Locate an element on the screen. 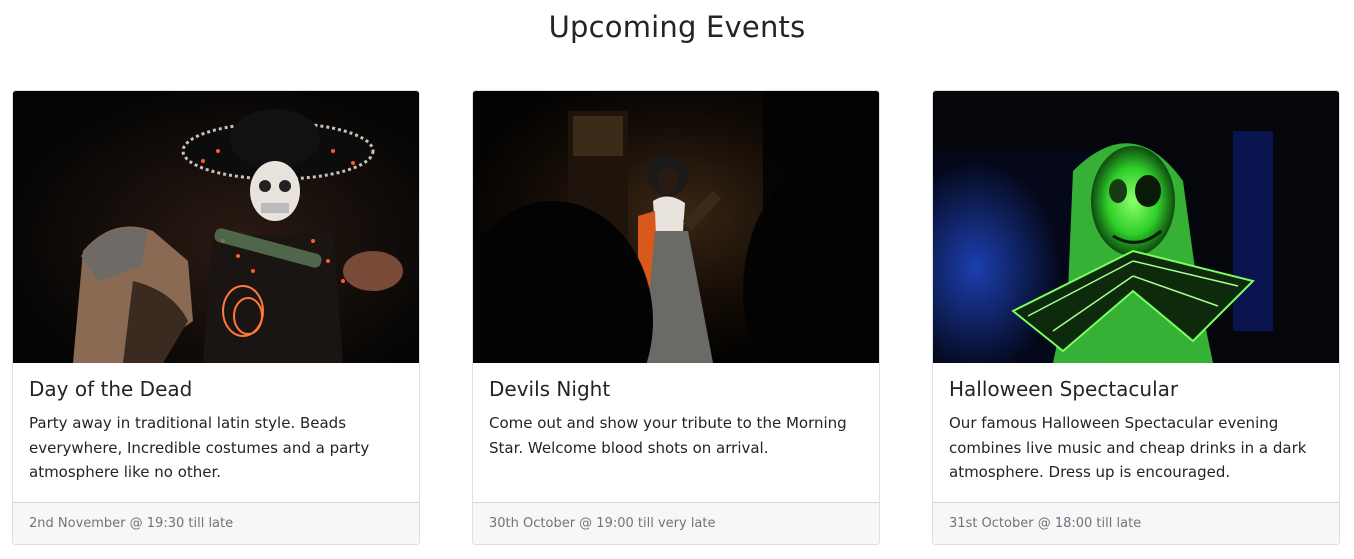  day-of-the-dead-photo is located at coordinates (216, 227).